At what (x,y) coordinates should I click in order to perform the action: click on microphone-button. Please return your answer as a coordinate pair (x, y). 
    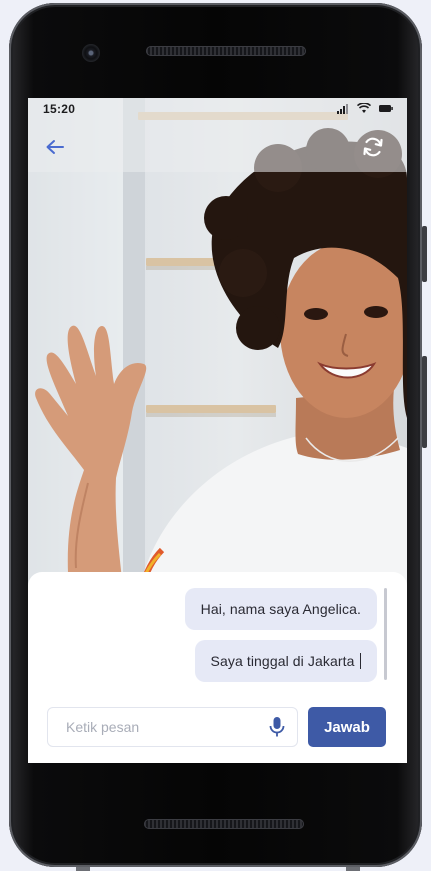
    Looking at the image, I should click on (277, 727).